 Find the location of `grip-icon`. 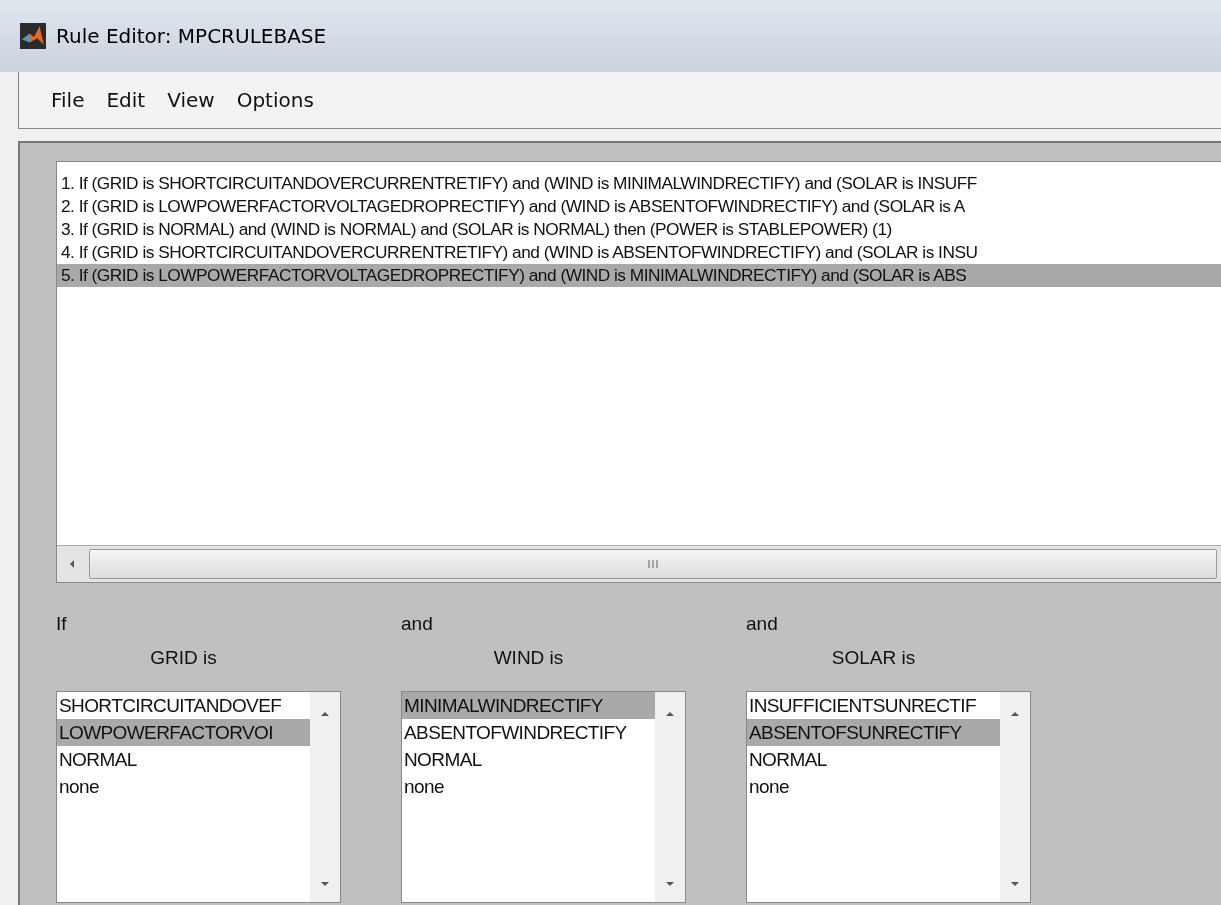

grip-icon is located at coordinates (653, 564).